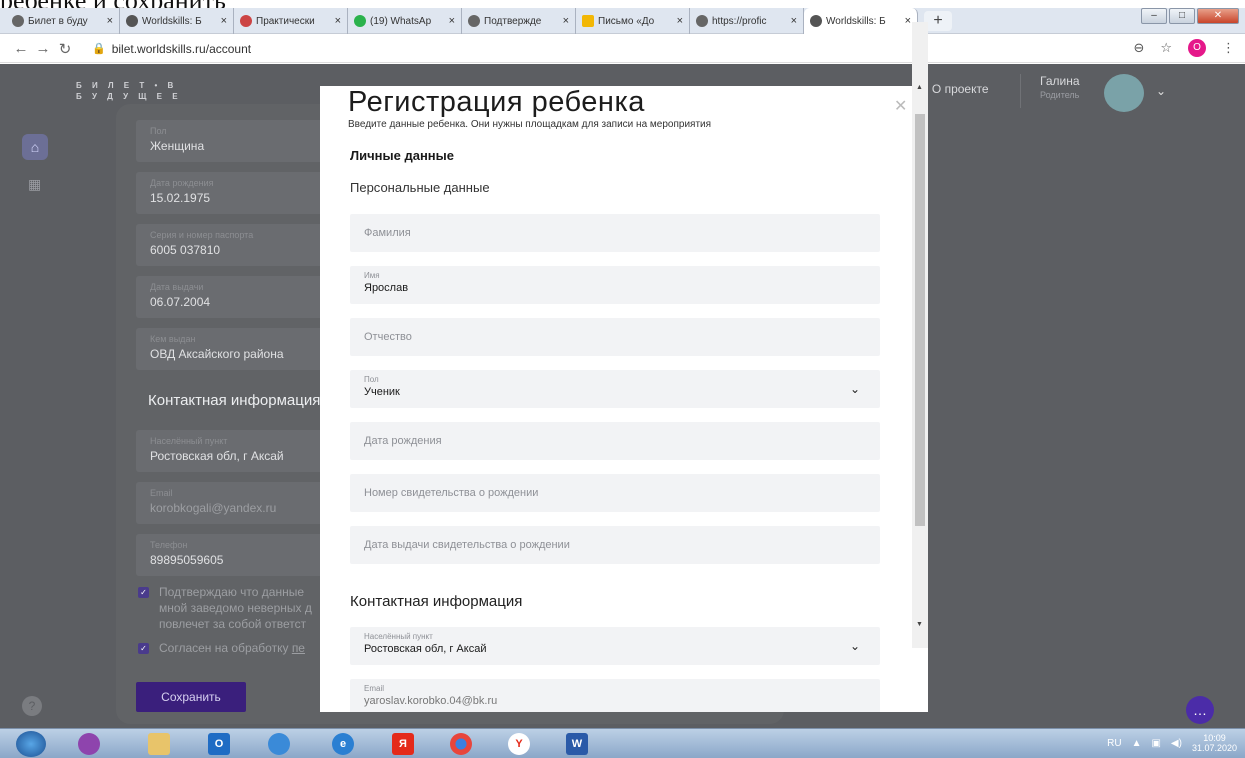  I want to click on nav-about: ▲О проекте, so click(954, 89).